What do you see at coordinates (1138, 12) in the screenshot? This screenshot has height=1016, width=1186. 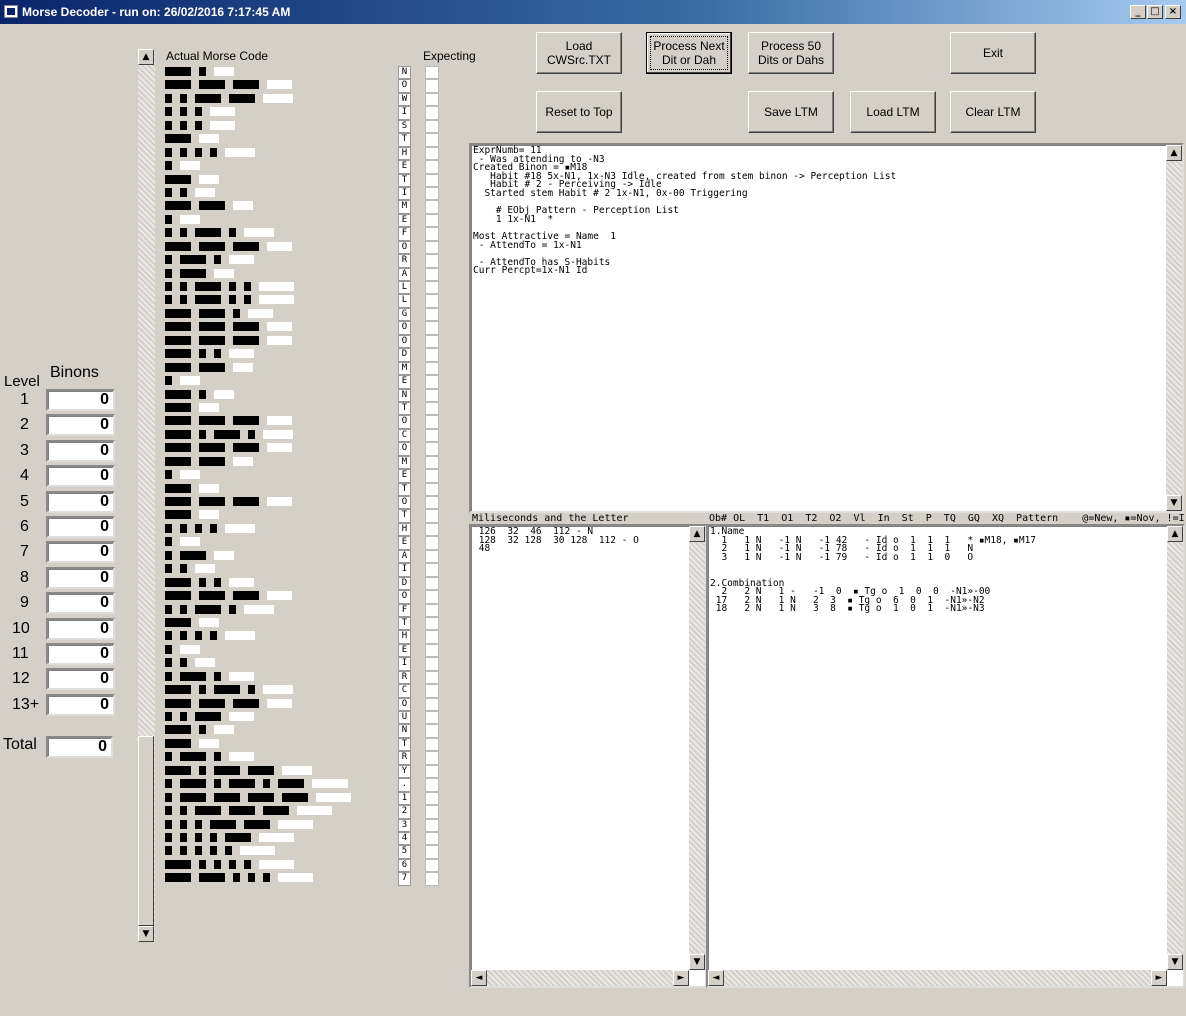 I see `minimize-button: _` at bounding box center [1138, 12].